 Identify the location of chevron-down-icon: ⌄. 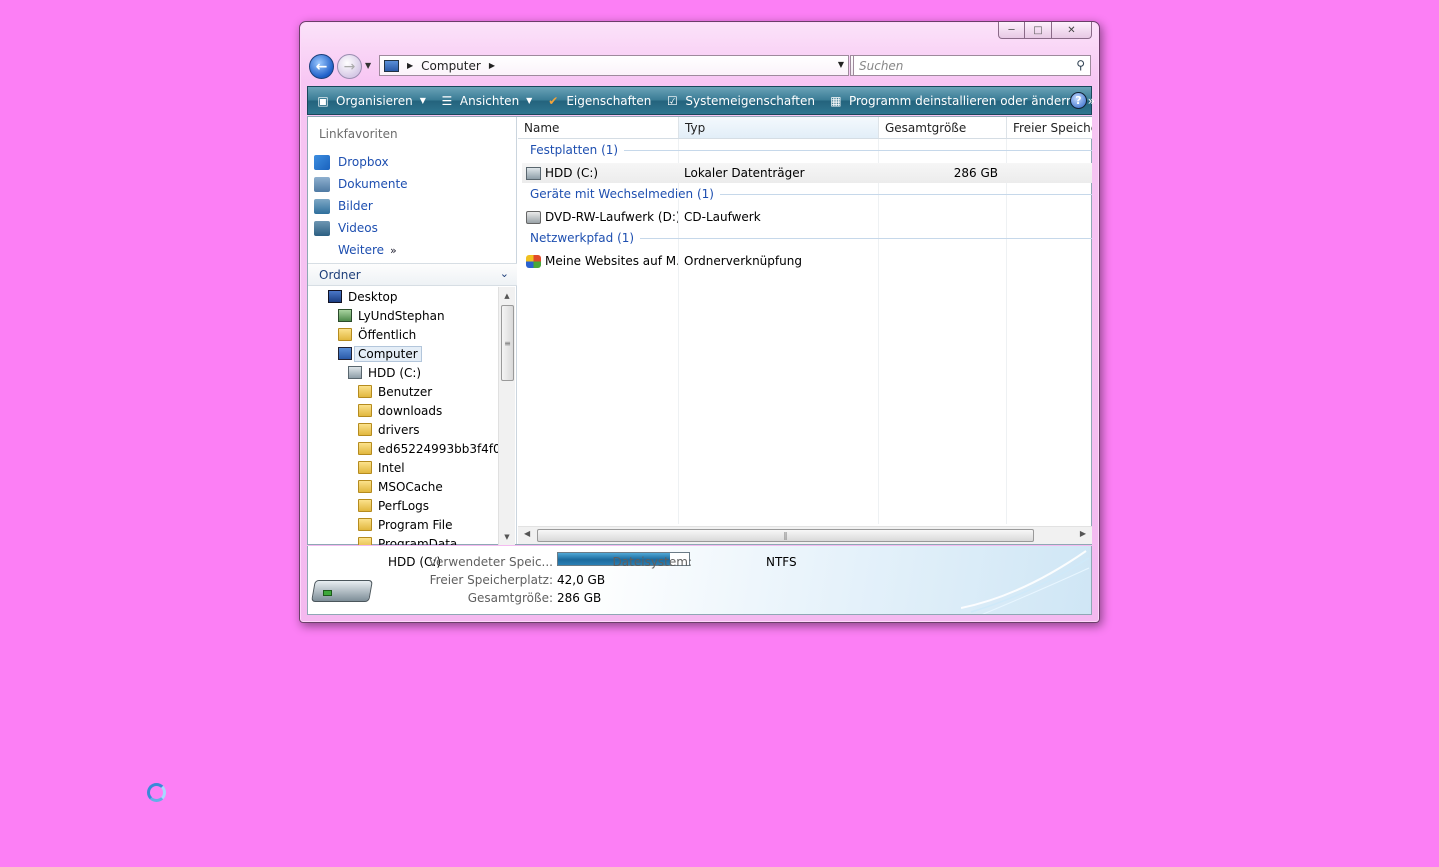
(504, 273).